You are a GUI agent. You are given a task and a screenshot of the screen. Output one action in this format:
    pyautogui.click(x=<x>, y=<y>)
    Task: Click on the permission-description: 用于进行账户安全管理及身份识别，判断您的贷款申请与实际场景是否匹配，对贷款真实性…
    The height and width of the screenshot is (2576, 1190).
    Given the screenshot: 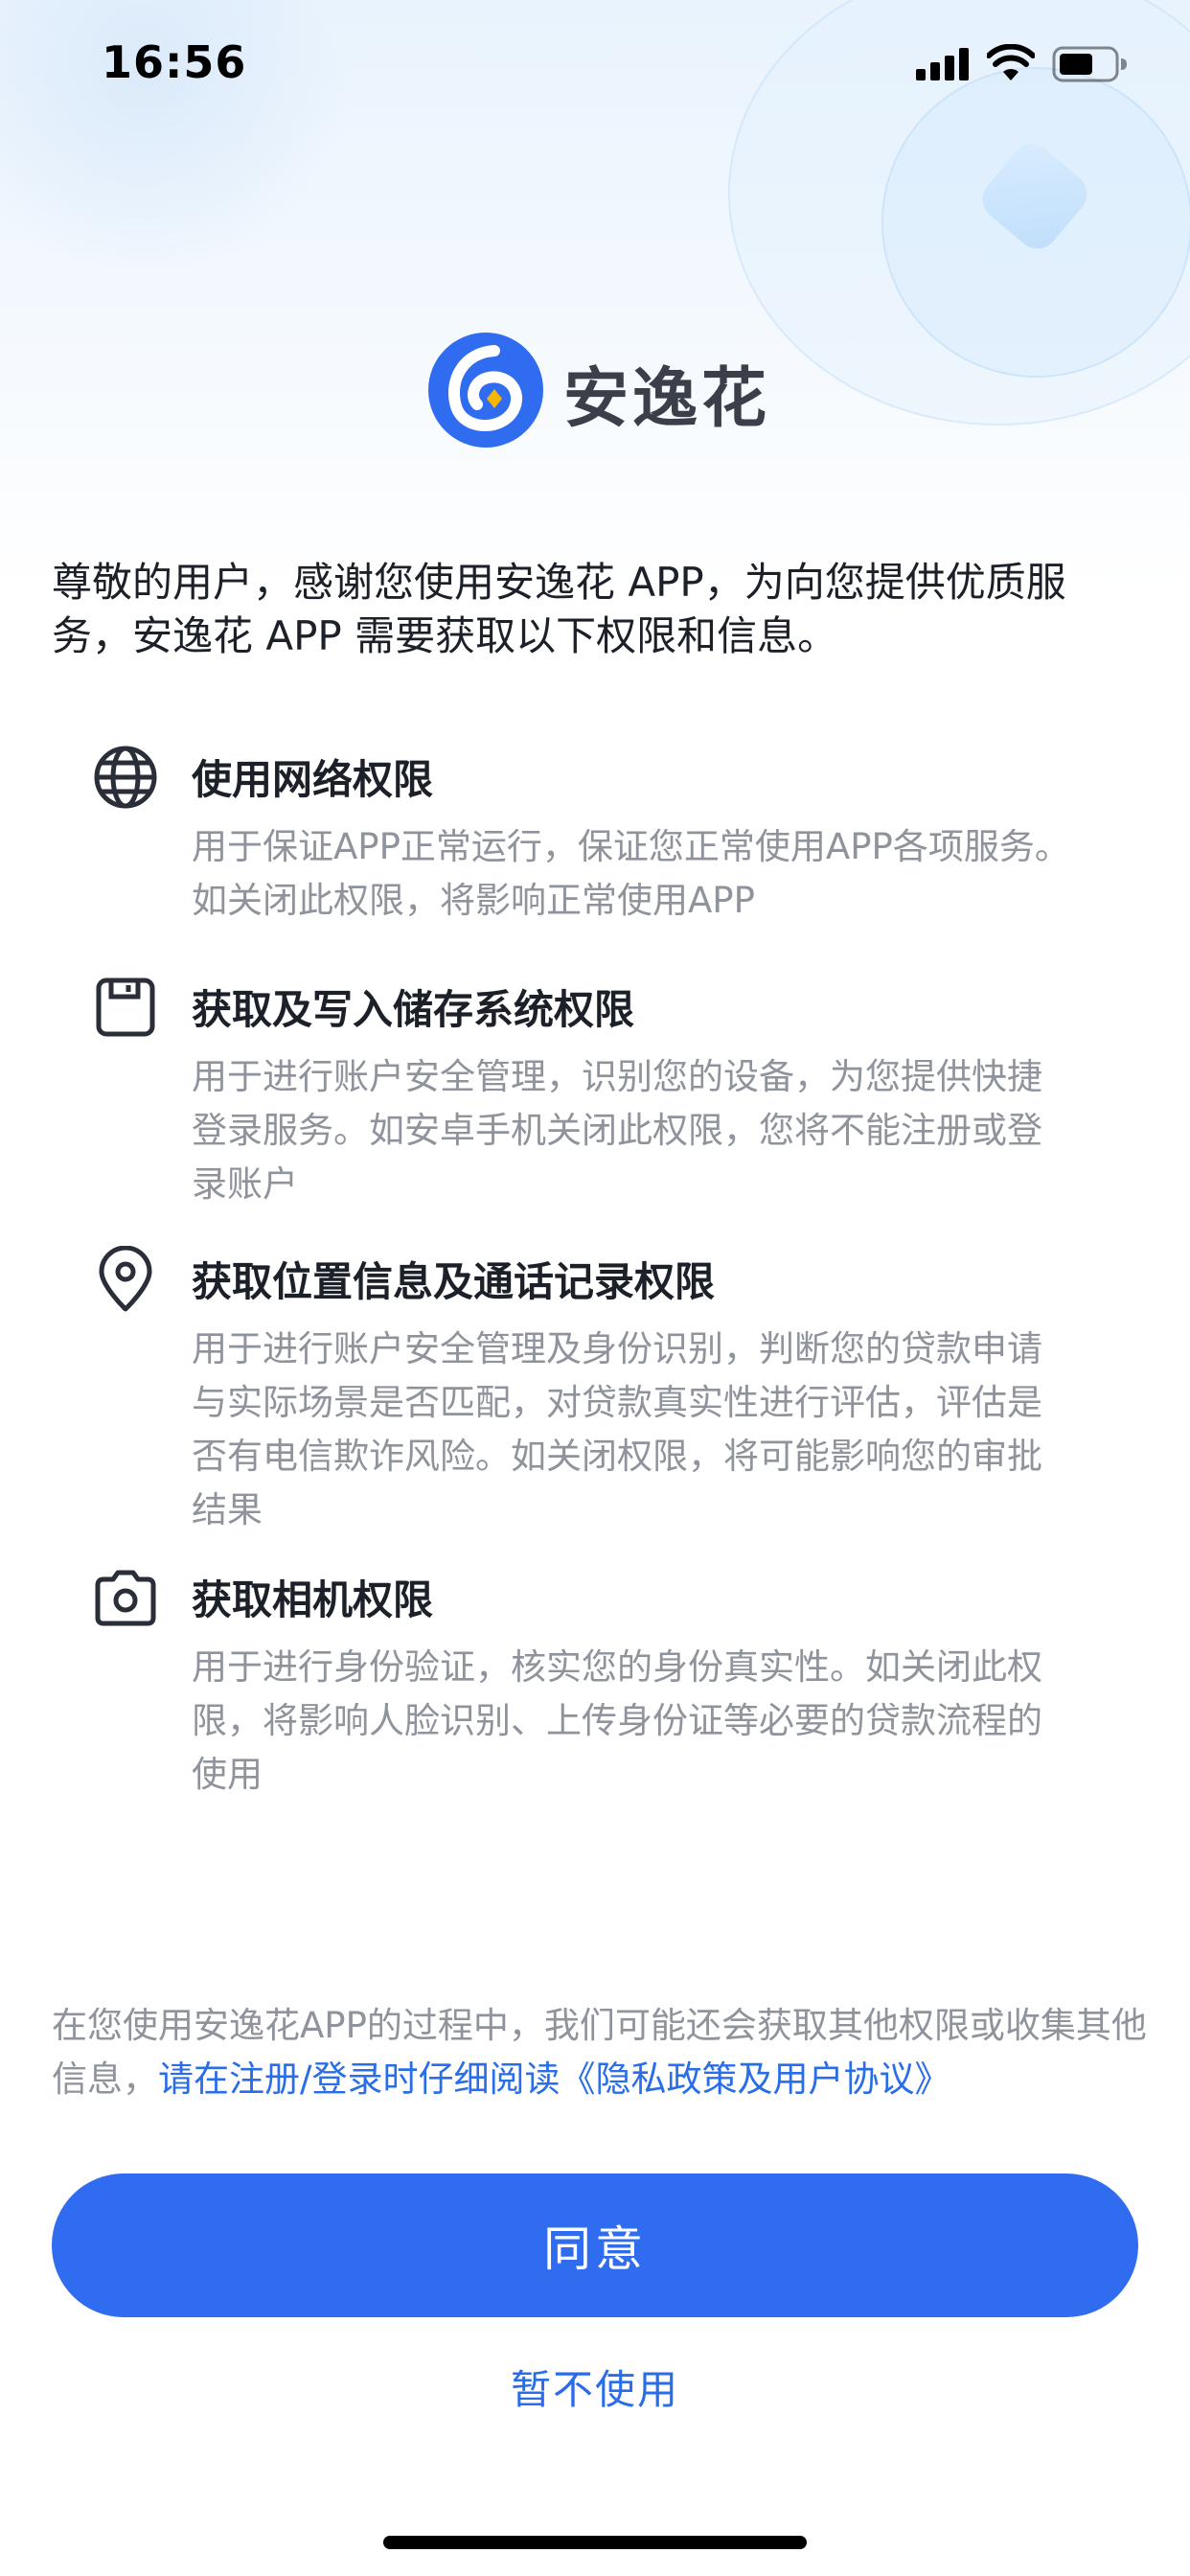 What is the action you would take?
    pyautogui.click(x=617, y=1429)
    